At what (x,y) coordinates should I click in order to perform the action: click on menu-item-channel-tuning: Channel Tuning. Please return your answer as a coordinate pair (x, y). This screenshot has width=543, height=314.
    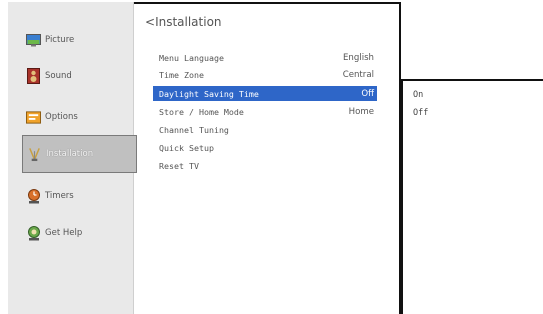
    Looking at the image, I should click on (265, 129).